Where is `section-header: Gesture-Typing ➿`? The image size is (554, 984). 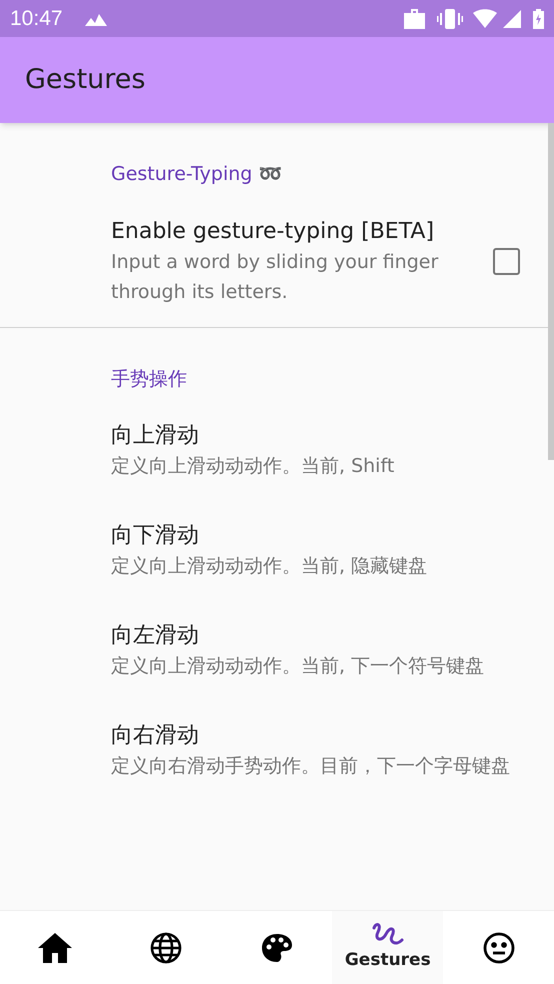 section-header: Gesture-Typing ➿ is located at coordinates (196, 174).